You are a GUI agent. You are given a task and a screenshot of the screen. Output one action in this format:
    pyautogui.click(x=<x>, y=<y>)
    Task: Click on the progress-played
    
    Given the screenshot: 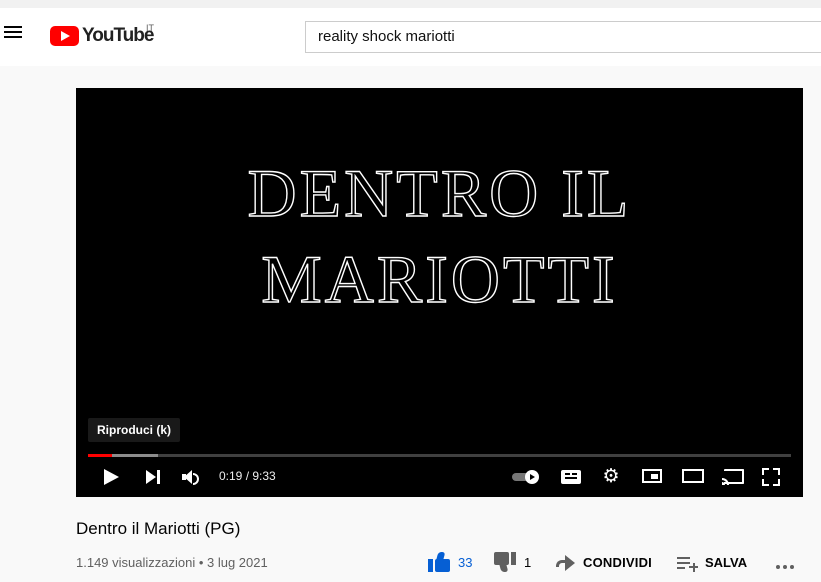 What is the action you would take?
    pyautogui.click(x=100, y=455)
    